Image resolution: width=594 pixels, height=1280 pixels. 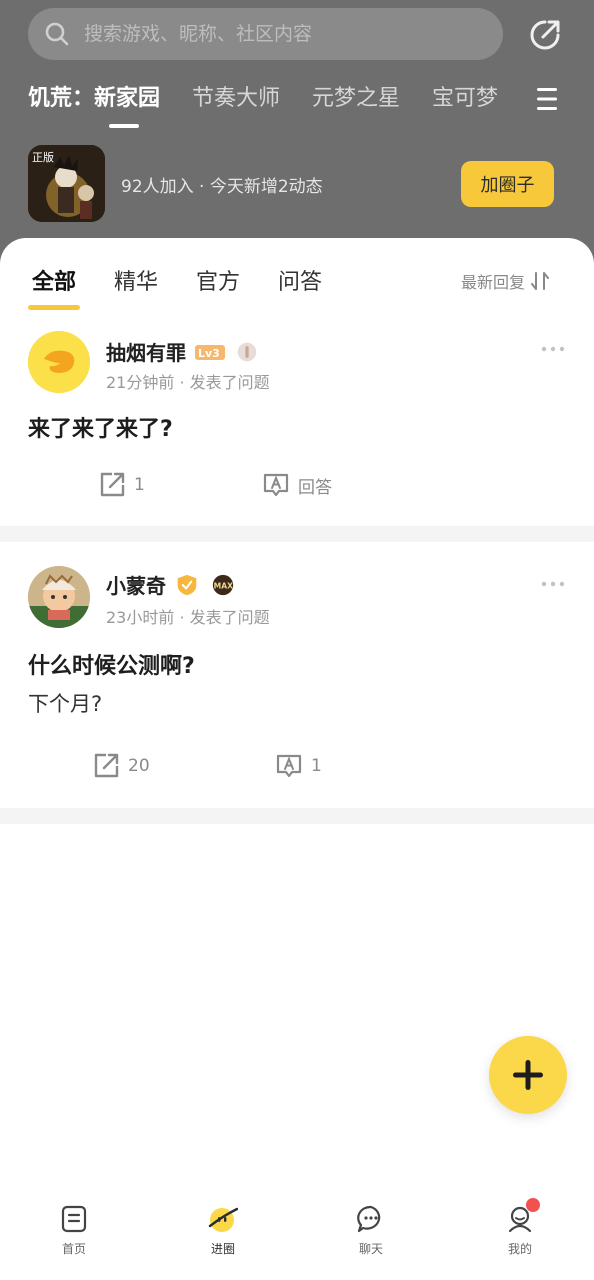 I want to click on nav-label: 进圈, so click(x=222, y=1249).